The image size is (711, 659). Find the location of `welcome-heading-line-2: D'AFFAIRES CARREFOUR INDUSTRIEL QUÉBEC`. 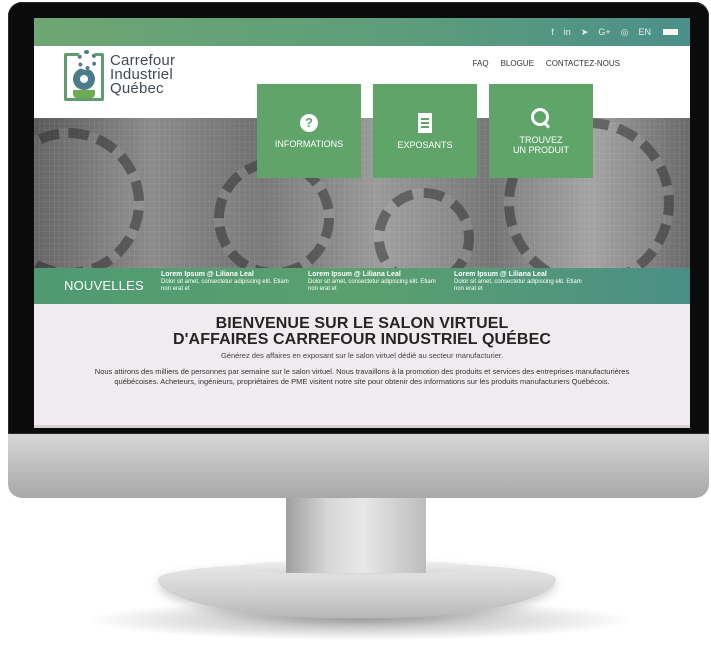

welcome-heading-line-2: D'AFFAIRES CARREFOUR INDUSTRIEL QUÉBEC is located at coordinates (362, 339).